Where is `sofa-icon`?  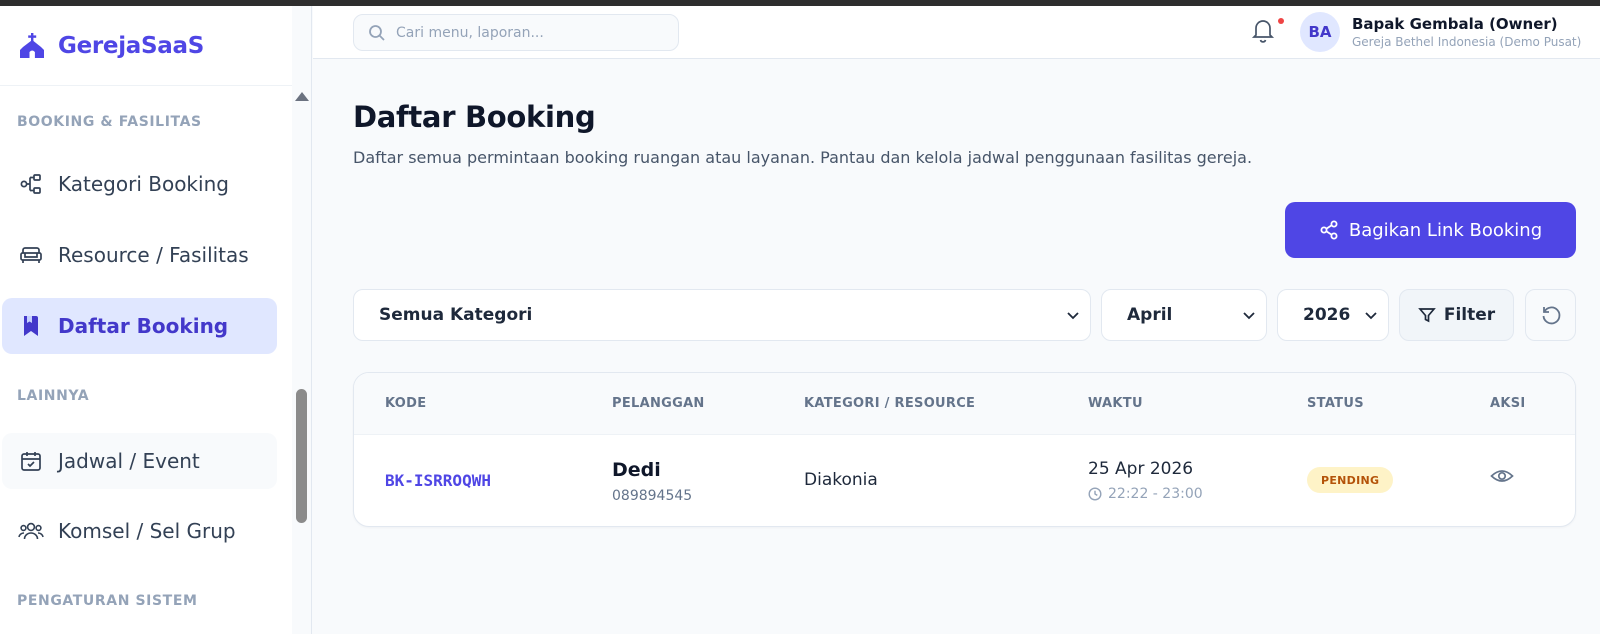
sofa-icon is located at coordinates (31, 255).